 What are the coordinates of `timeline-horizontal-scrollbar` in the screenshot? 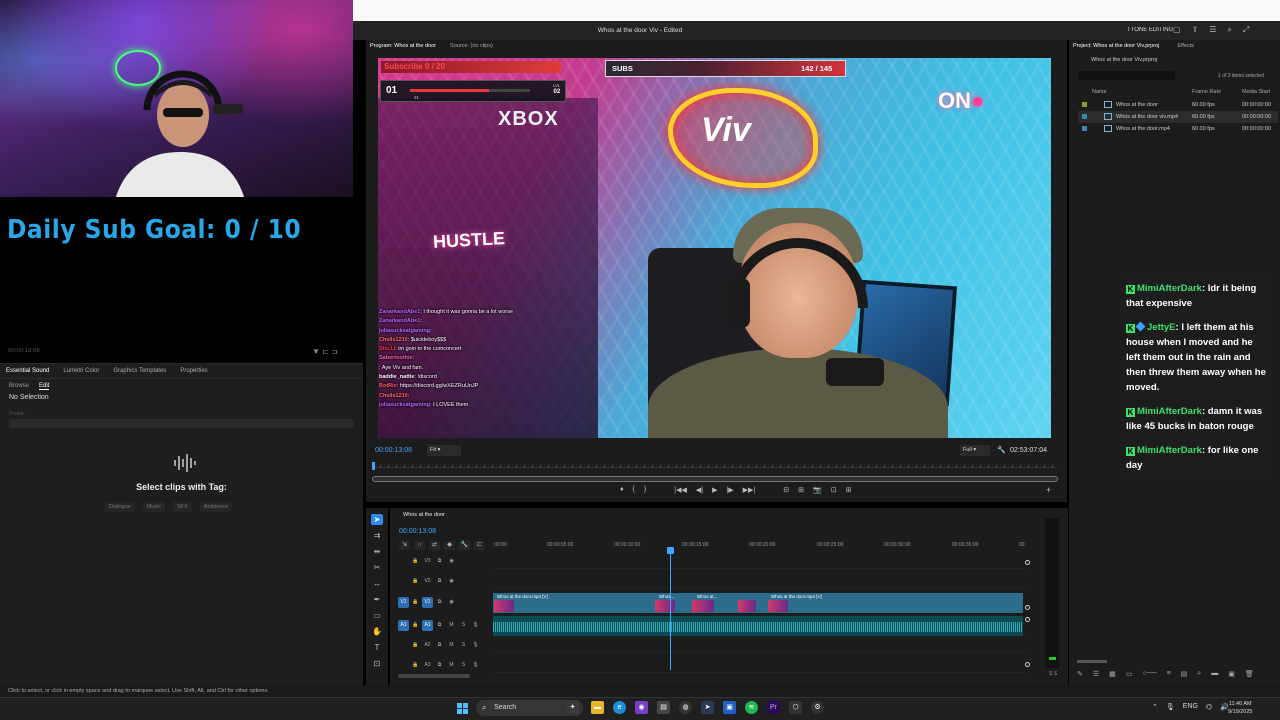 It's located at (434, 676).